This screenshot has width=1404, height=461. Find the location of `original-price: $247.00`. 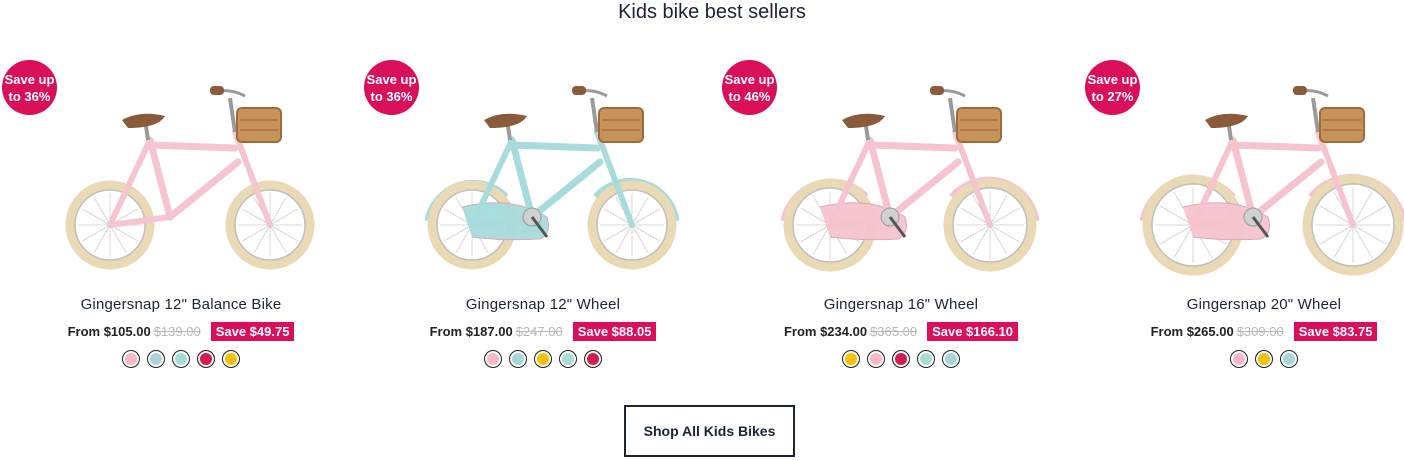

original-price: $247.00 is located at coordinates (539, 331).